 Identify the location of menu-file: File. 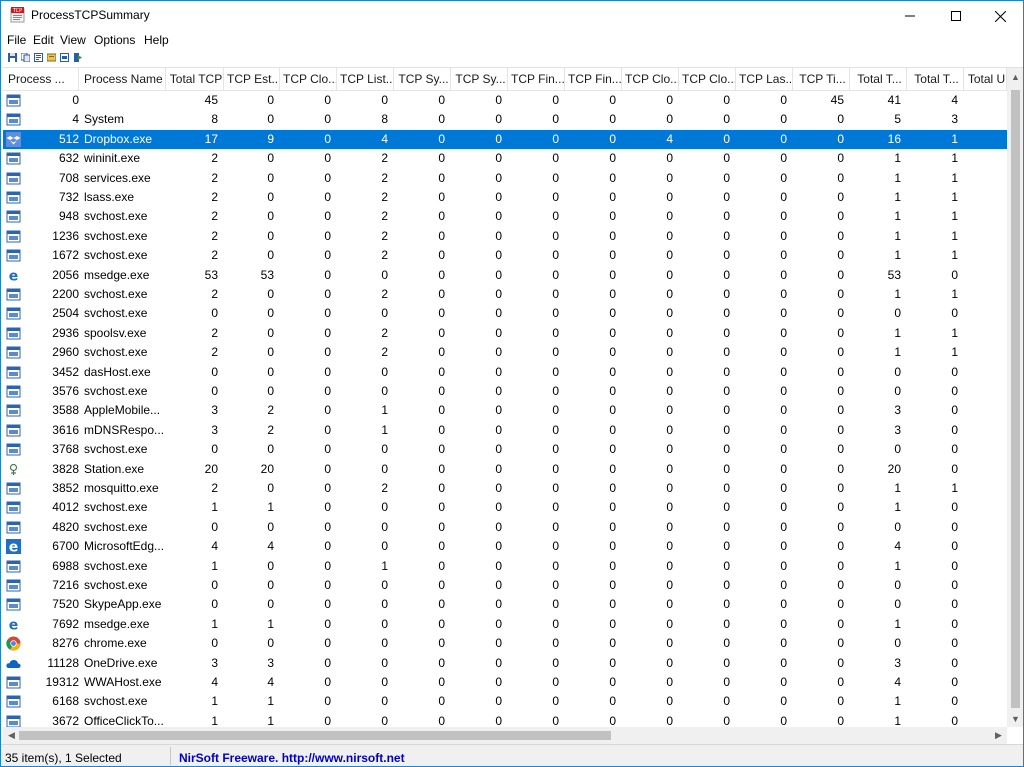
(16, 40).